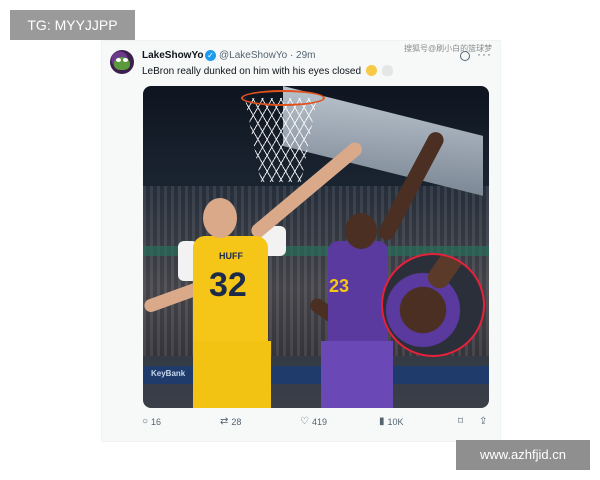 This screenshot has height=480, width=600. What do you see at coordinates (382, 421) in the screenshot?
I see `views-icon: ▮` at bounding box center [382, 421].